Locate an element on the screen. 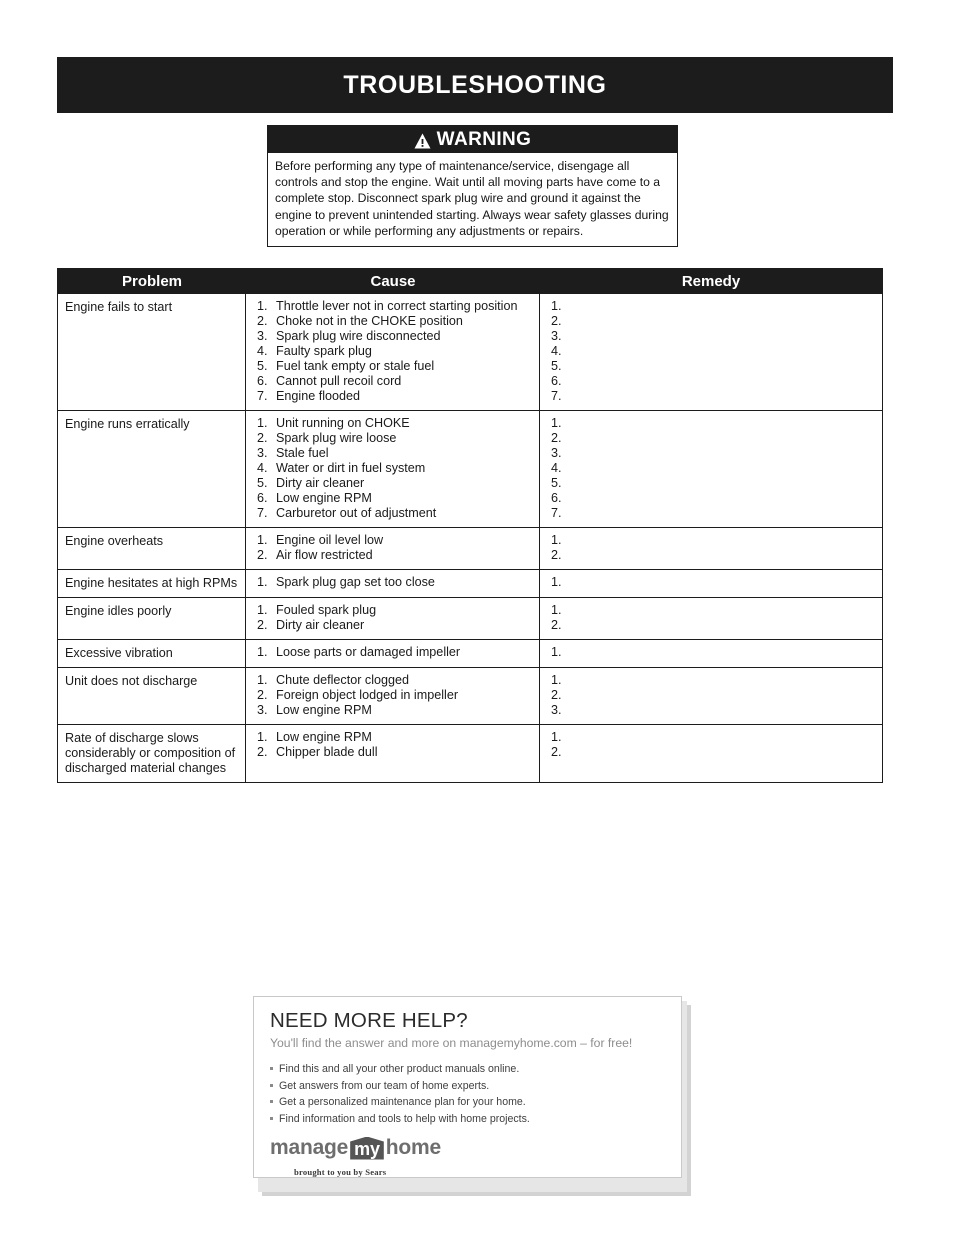  page-header-banner: TROUBLESHOOTING is located at coordinates (475, 85).